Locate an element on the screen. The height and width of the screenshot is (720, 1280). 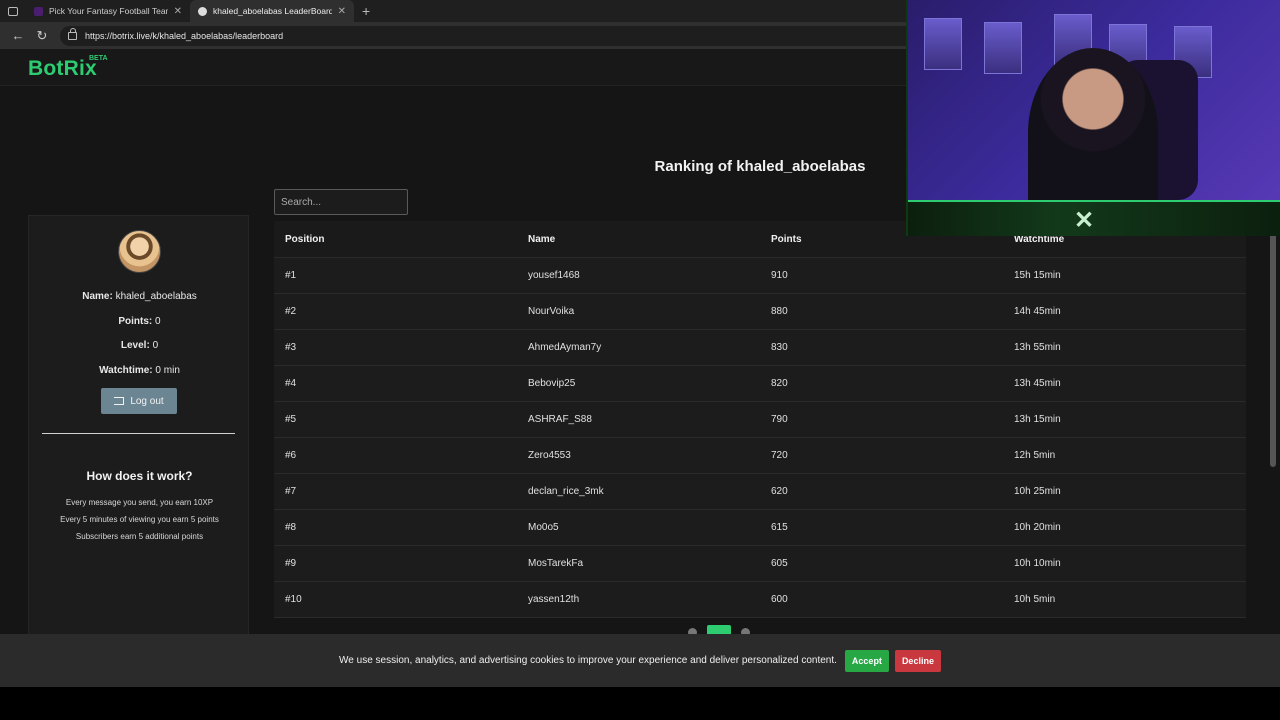
cell-points: 790 is located at coordinates (779, 419).